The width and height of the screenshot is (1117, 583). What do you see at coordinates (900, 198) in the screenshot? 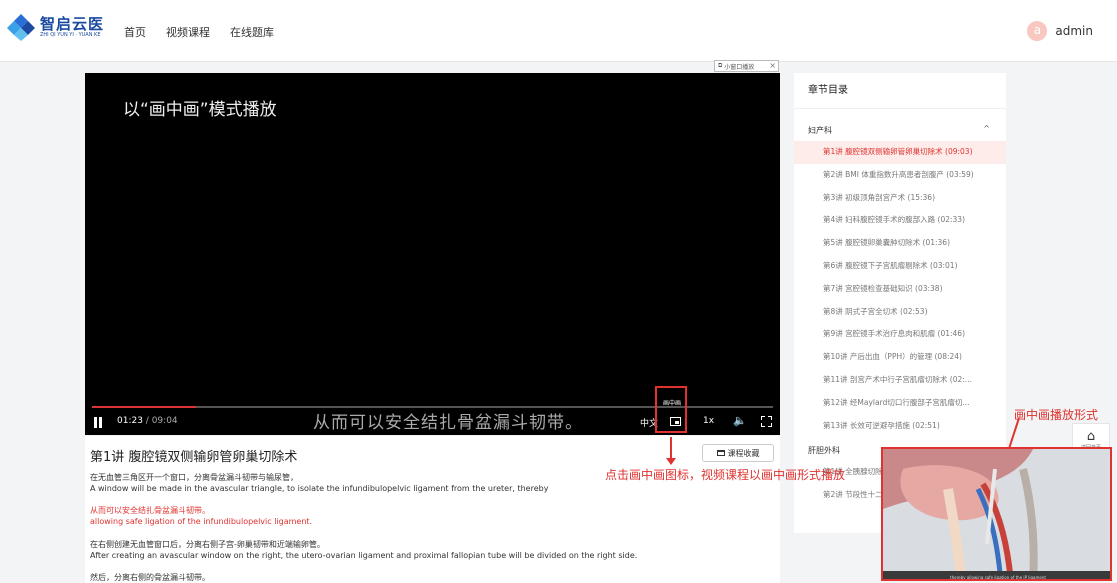
I see `chapter-item: 第3讲 初级顶角剖宫产术 (15:36)` at bounding box center [900, 198].